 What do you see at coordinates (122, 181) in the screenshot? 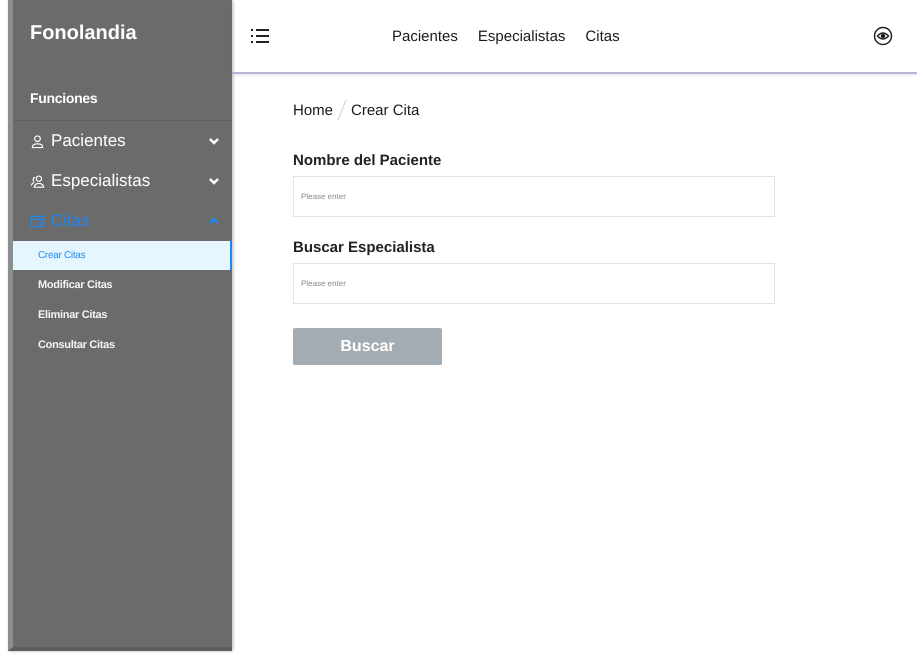
I see `sidebar-item: Especialistas` at bounding box center [122, 181].